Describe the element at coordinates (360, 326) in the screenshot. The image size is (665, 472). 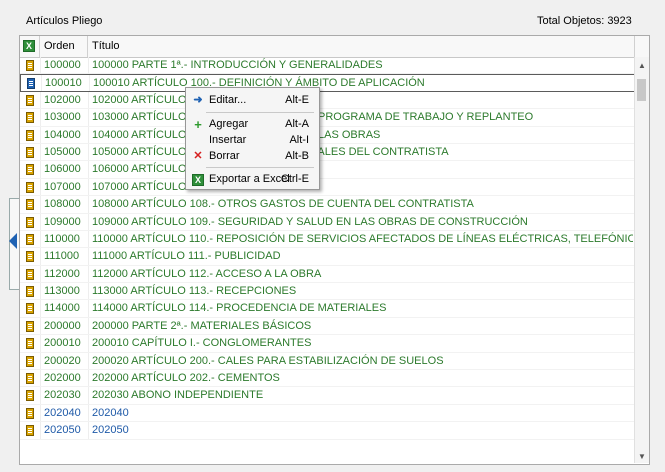
I see `cell-titulo: 200000 PARTE 2ª.- MATERIALES BÁSICOS` at that location.